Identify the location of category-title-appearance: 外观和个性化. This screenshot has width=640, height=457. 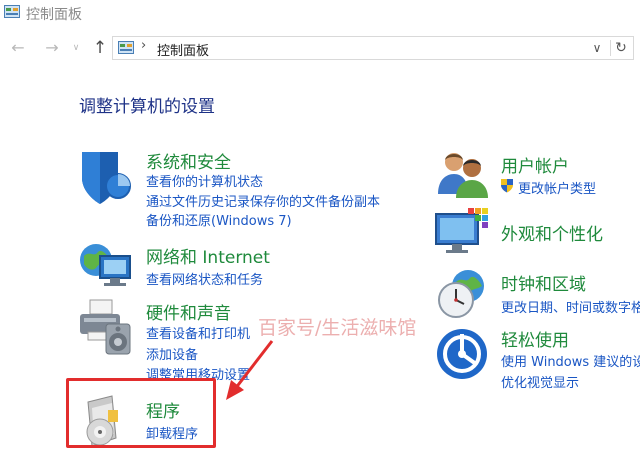
(552, 232).